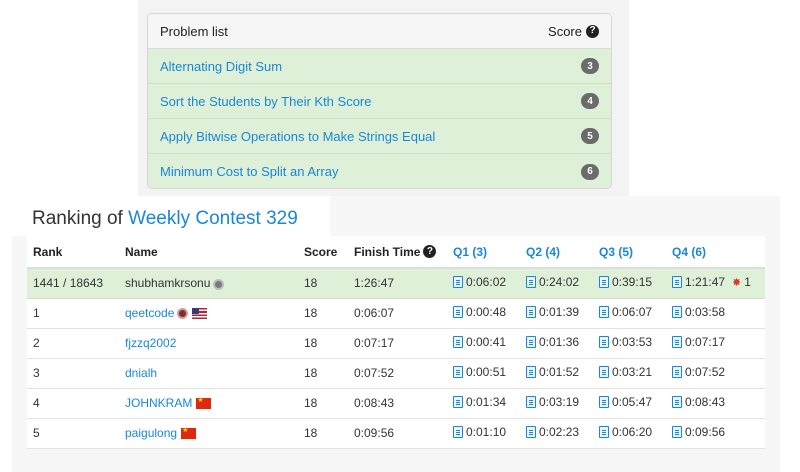 The width and height of the screenshot is (800, 472). What do you see at coordinates (629, 403) in the screenshot?
I see `q3-cell: 0:05:47` at bounding box center [629, 403].